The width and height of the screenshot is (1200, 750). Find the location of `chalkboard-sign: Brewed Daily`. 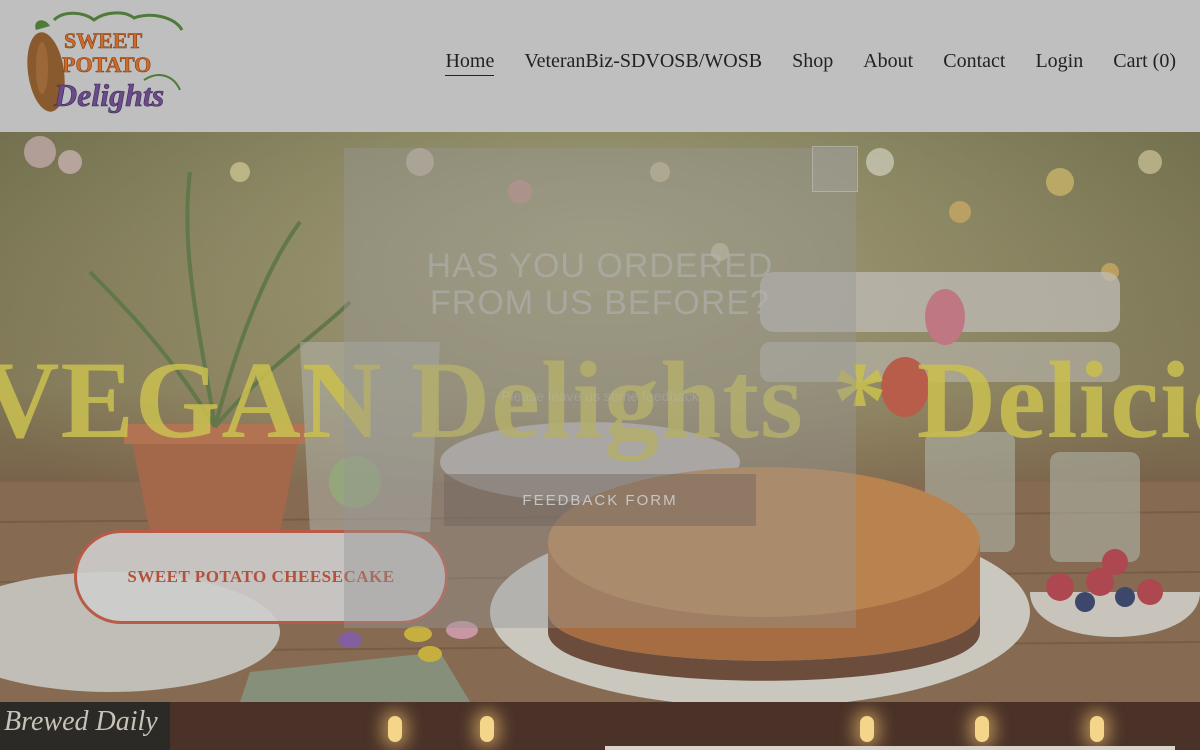

chalkboard-sign: Brewed Daily is located at coordinates (85, 726).